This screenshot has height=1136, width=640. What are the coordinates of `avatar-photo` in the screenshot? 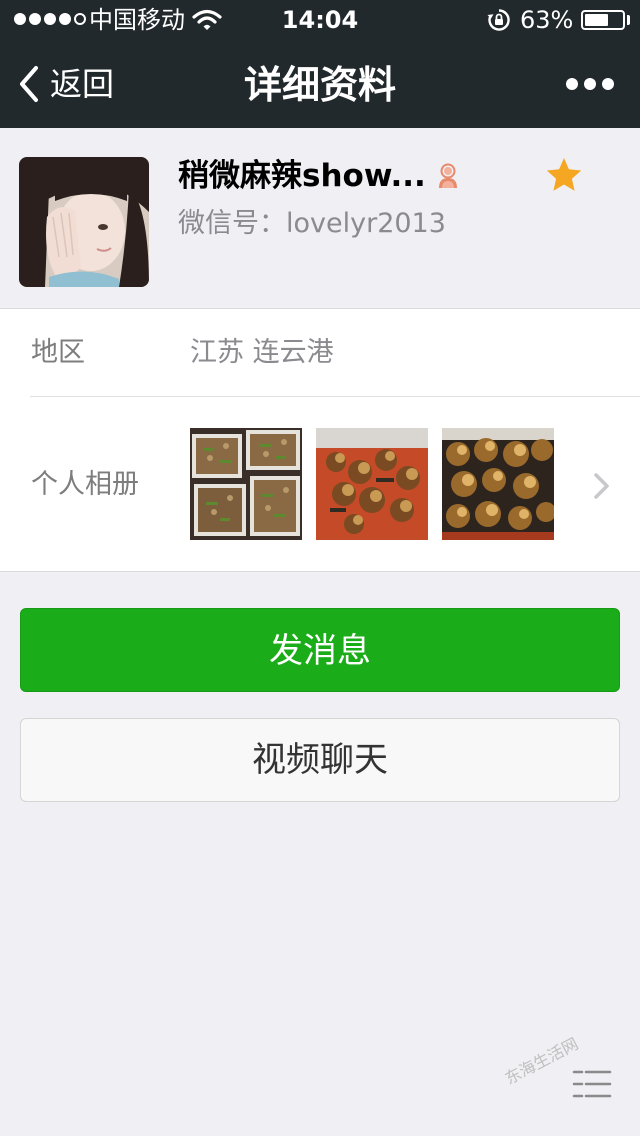 It's located at (84, 222).